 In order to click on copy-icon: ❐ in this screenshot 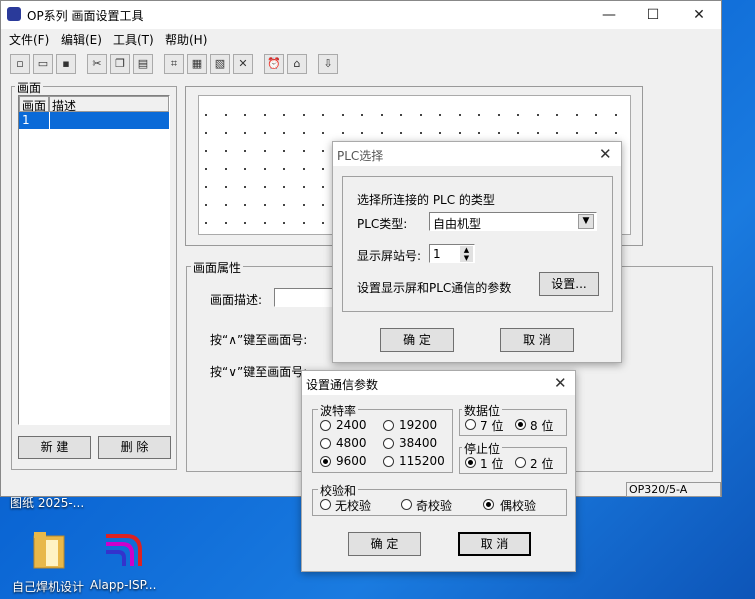, I will do `click(120, 64)`.